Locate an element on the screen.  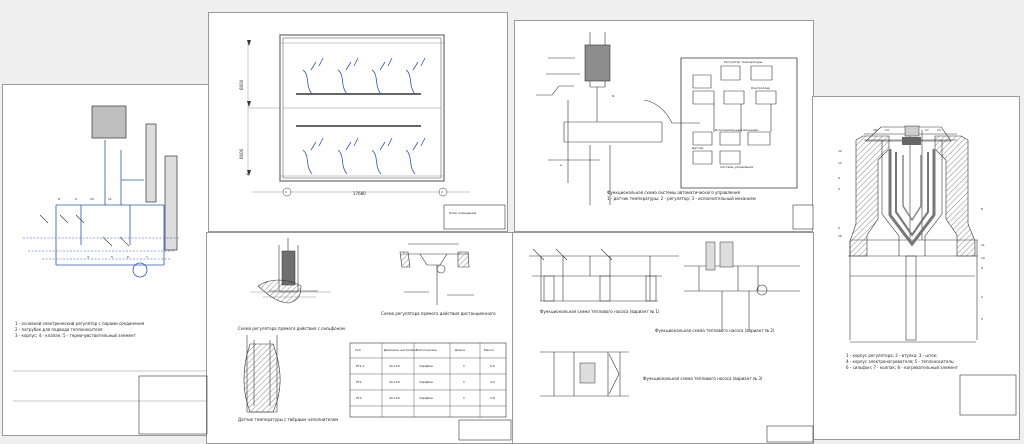
sheet-3-block-2: Контроллер is located at coordinates (760, 88).